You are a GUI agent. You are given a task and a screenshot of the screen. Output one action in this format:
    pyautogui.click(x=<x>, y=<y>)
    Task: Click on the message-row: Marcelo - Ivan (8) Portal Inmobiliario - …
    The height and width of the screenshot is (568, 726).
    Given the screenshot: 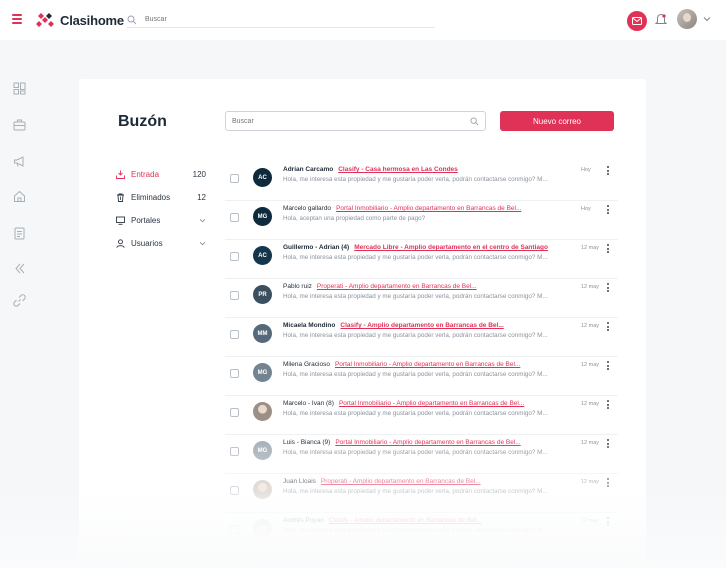 What is the action you would take?
    pyautogui.click(x=421, y=415)
    